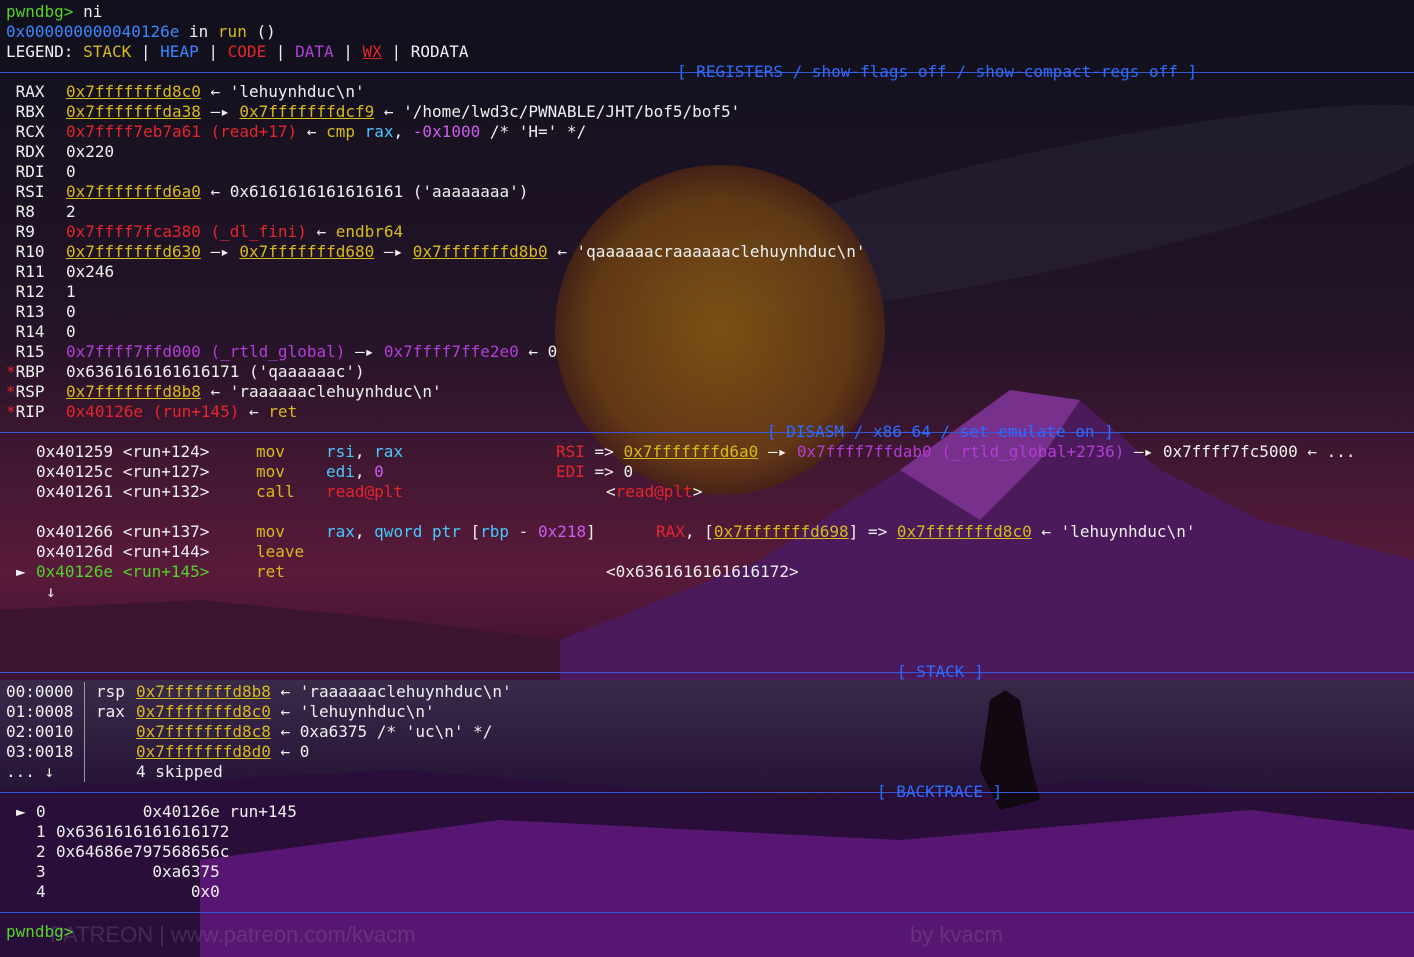  Describe the element at coordinates (203, 751) in the screenshot. I see `stack-address: 0x7fffffffd8d0` at that location.